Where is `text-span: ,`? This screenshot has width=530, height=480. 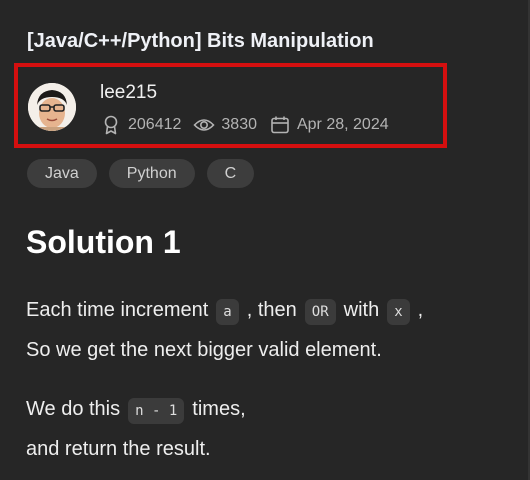 text-span: , is located at coordinates (420, 310).